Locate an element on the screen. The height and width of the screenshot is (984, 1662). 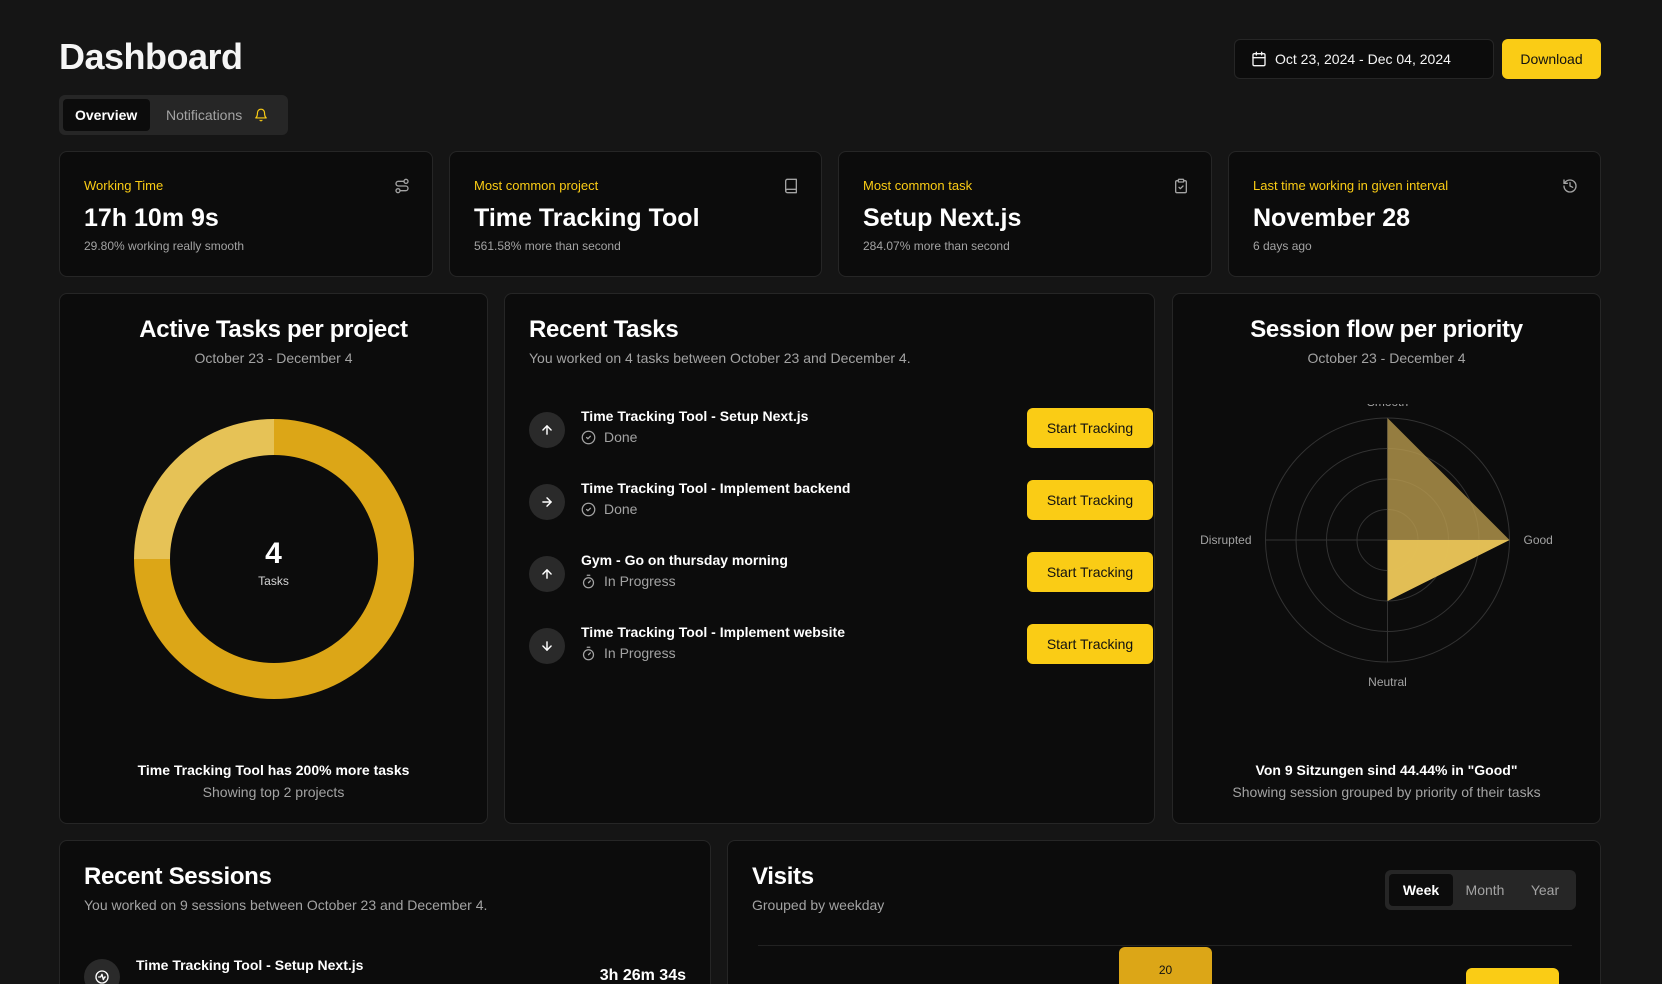
visits-title: Visits is located at coordinates (783, 876).